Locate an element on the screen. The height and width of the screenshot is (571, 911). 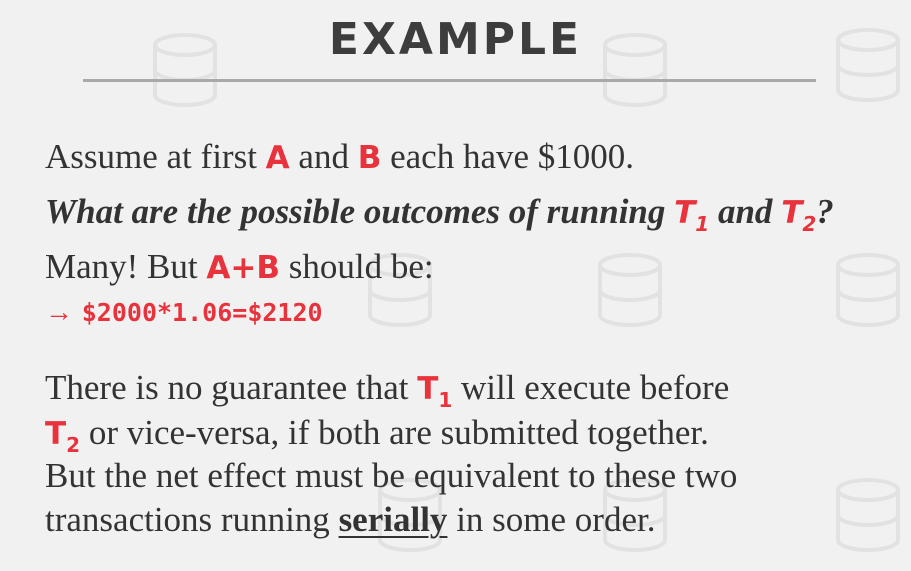
right-arrow-icon: → is located at coordinates (59, 312).